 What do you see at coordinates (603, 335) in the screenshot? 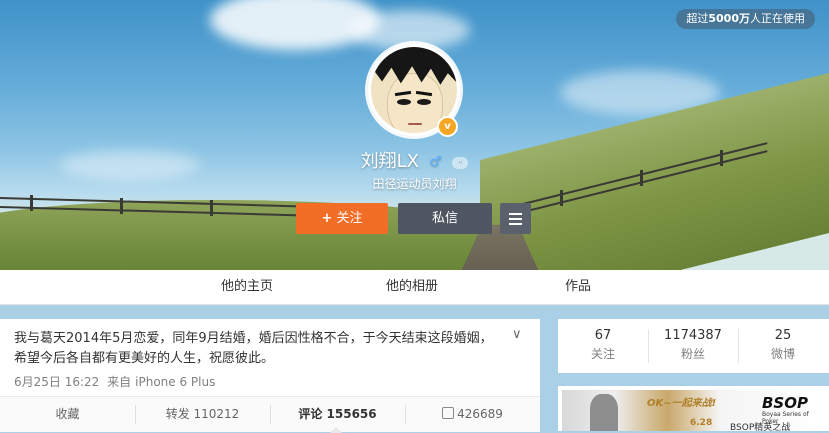
I see `stat-value: 67` at bounding box center [603, 335].